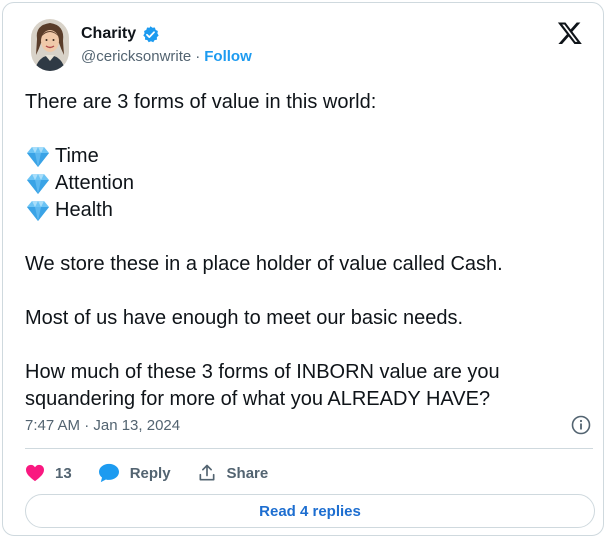 The width and height of the screenshot is (608, 540). I want to click on value-item: Health, so click(305, 210).